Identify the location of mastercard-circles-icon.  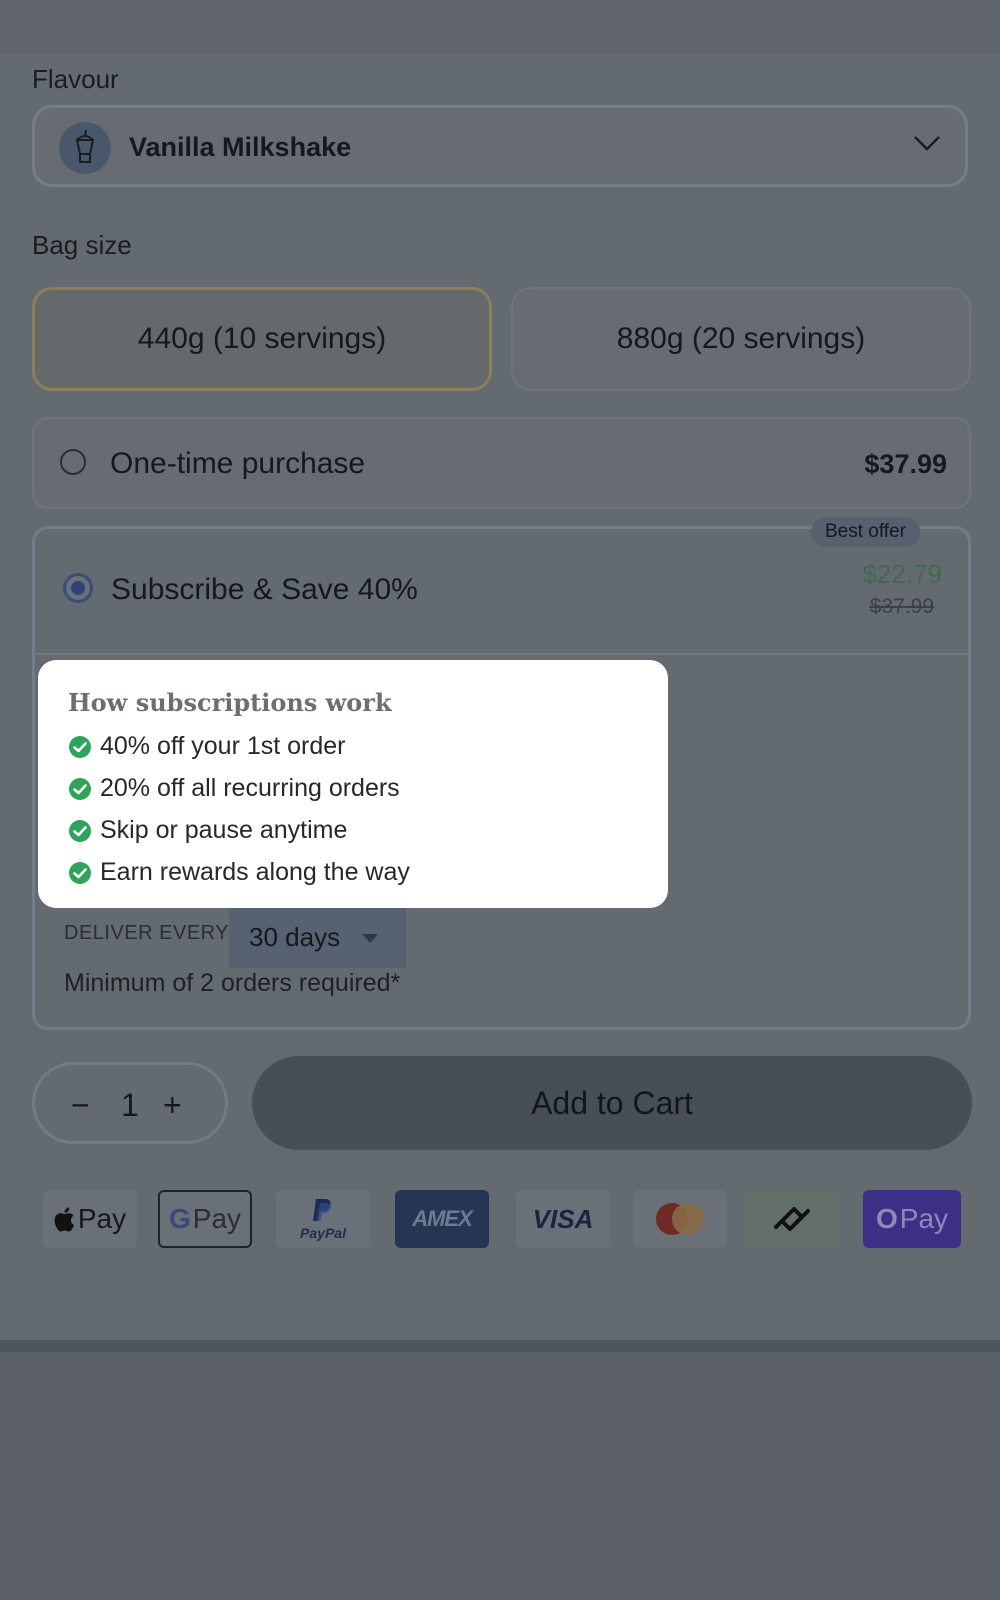
(680, 1219).